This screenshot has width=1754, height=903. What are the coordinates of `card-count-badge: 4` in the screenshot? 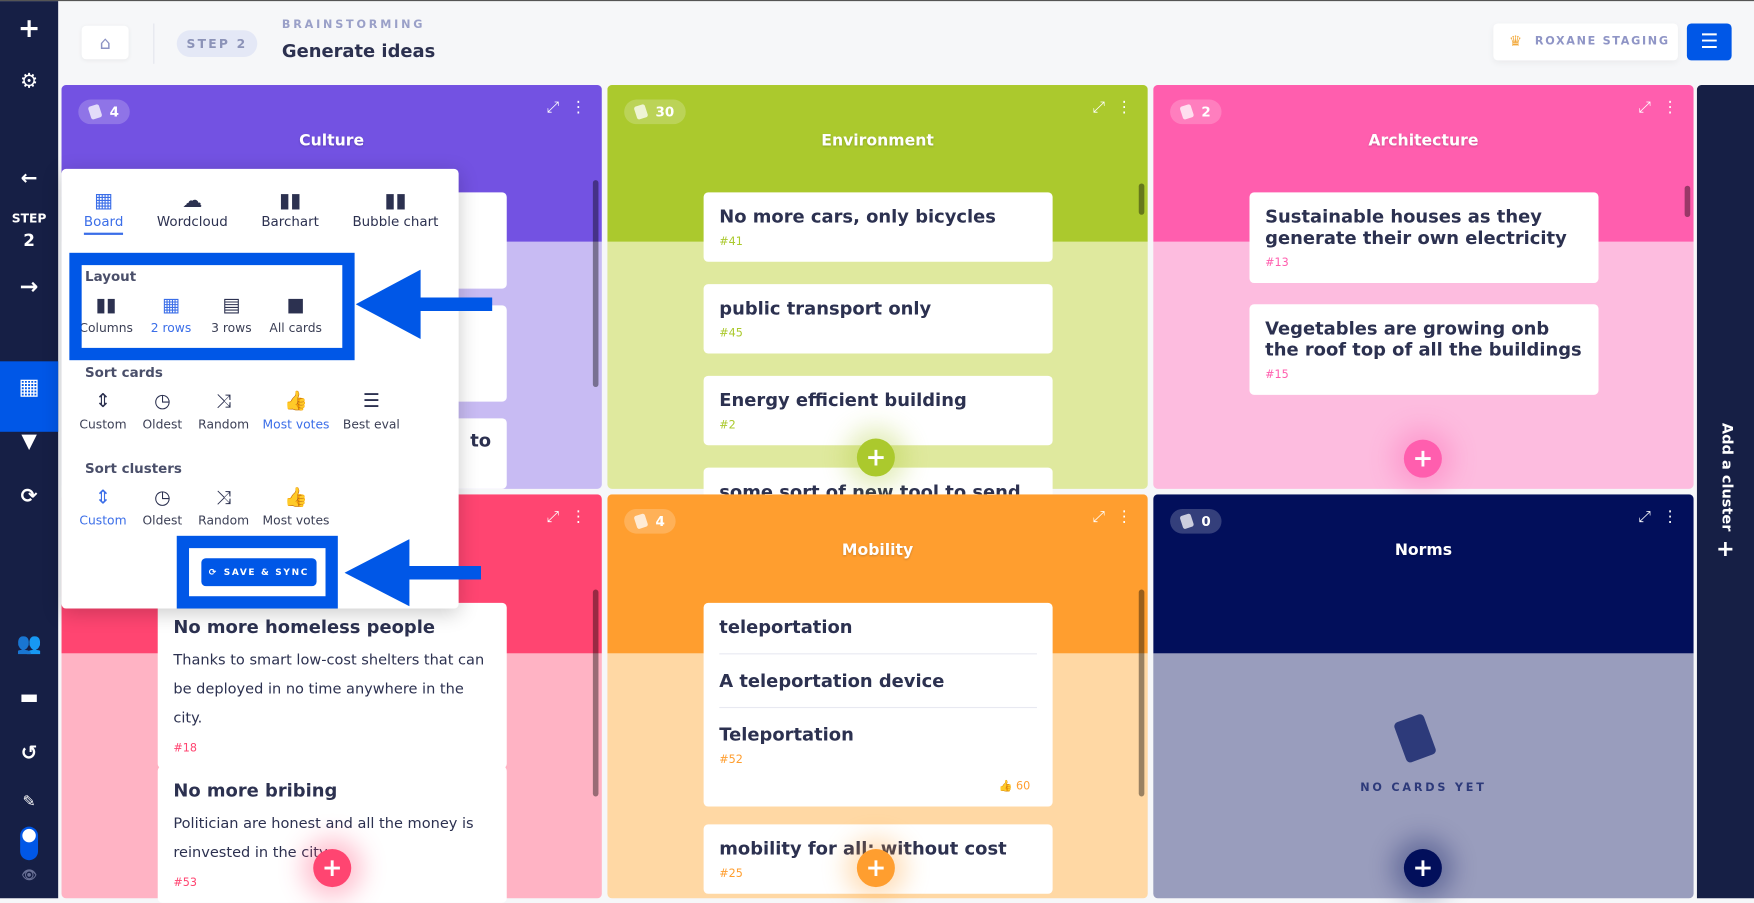 It's located at (104, 112).